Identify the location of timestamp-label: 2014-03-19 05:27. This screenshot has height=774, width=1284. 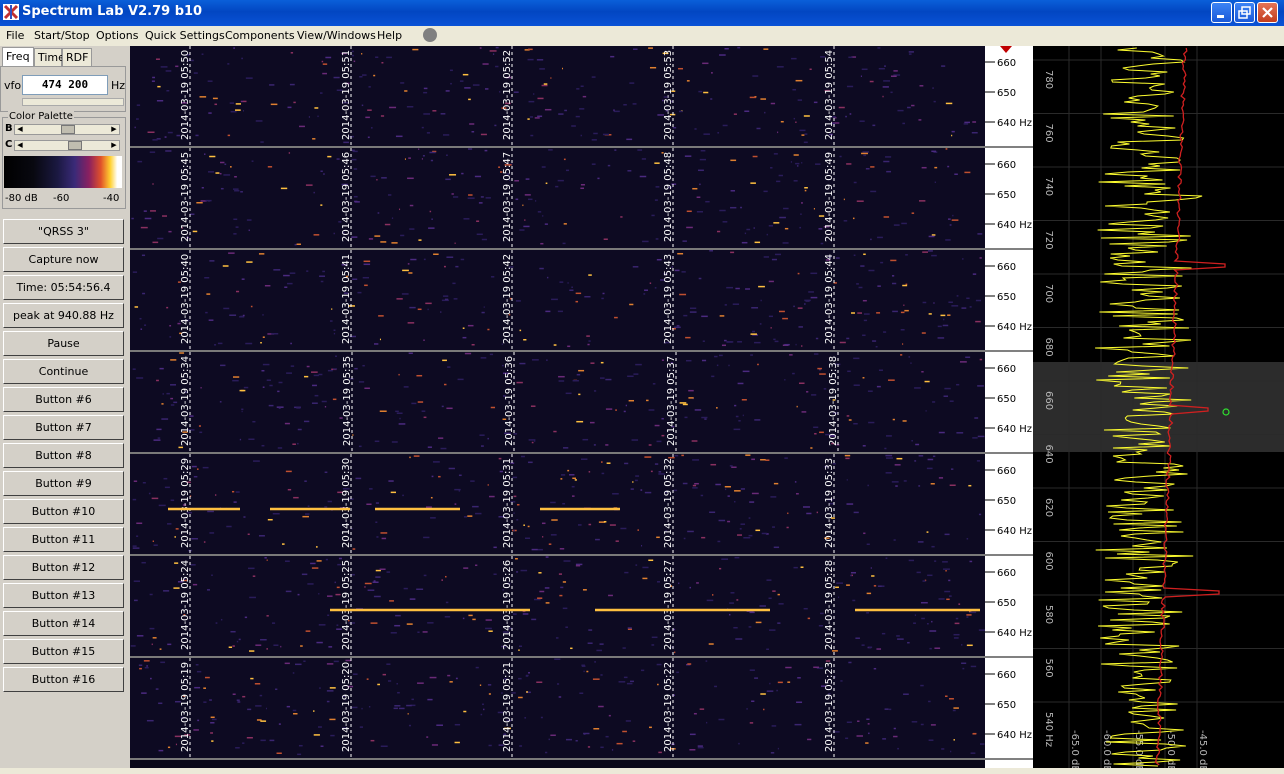
(668, 605).